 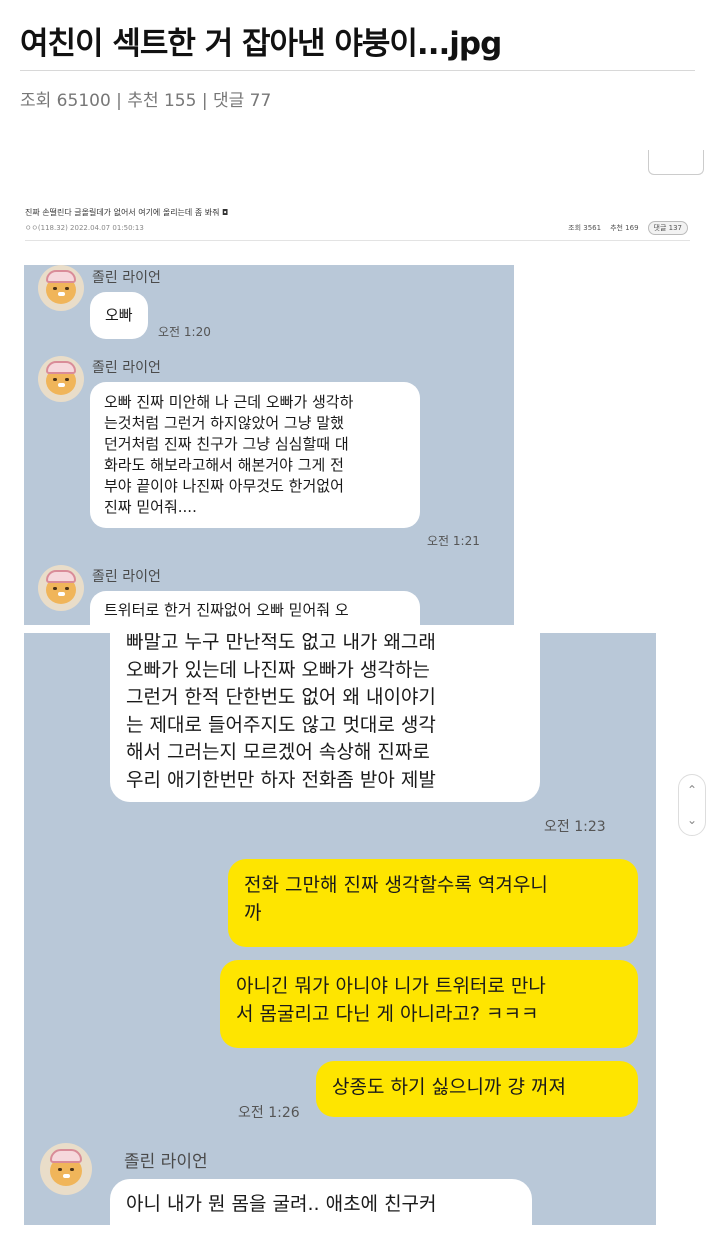 What do you see at coordinates (676, 162) in the screenshot?
I see `image-frame-corner` at bounding box center [676, 162].